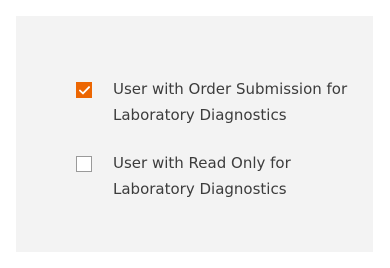  I want to click on order-submission-checkbox, so click(84, 90).